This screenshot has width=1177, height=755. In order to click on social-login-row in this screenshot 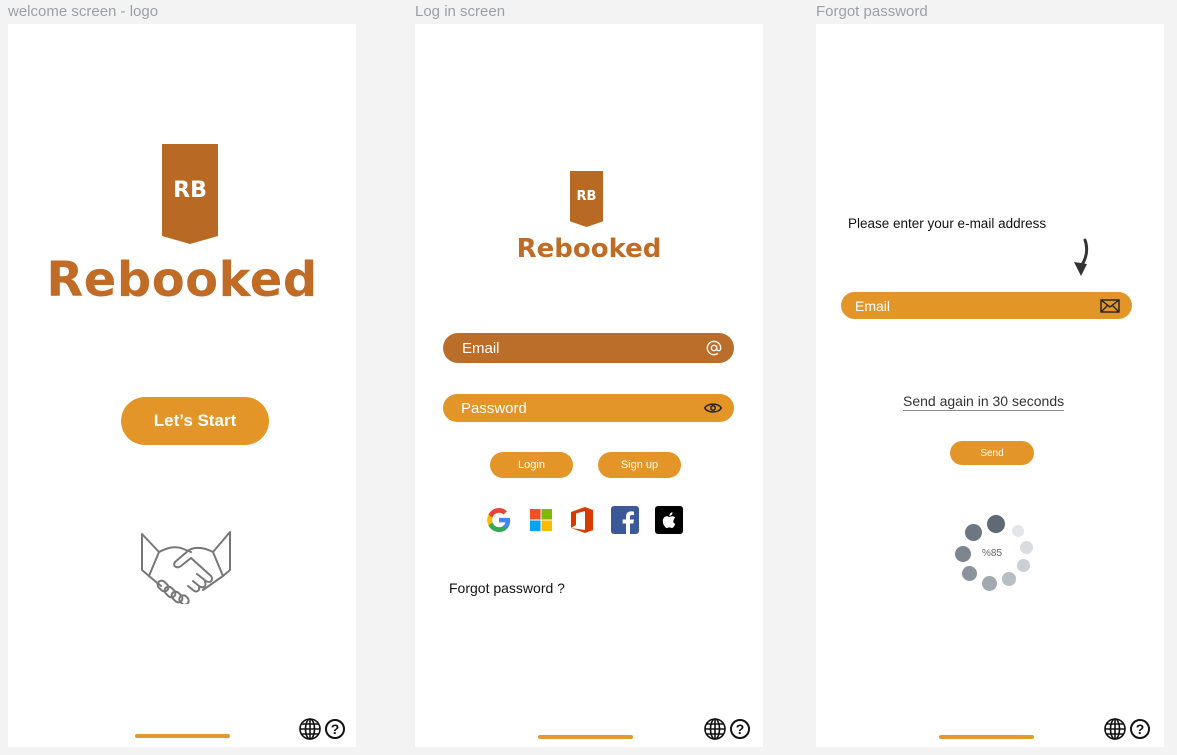, I will do `click(584, 520)`.